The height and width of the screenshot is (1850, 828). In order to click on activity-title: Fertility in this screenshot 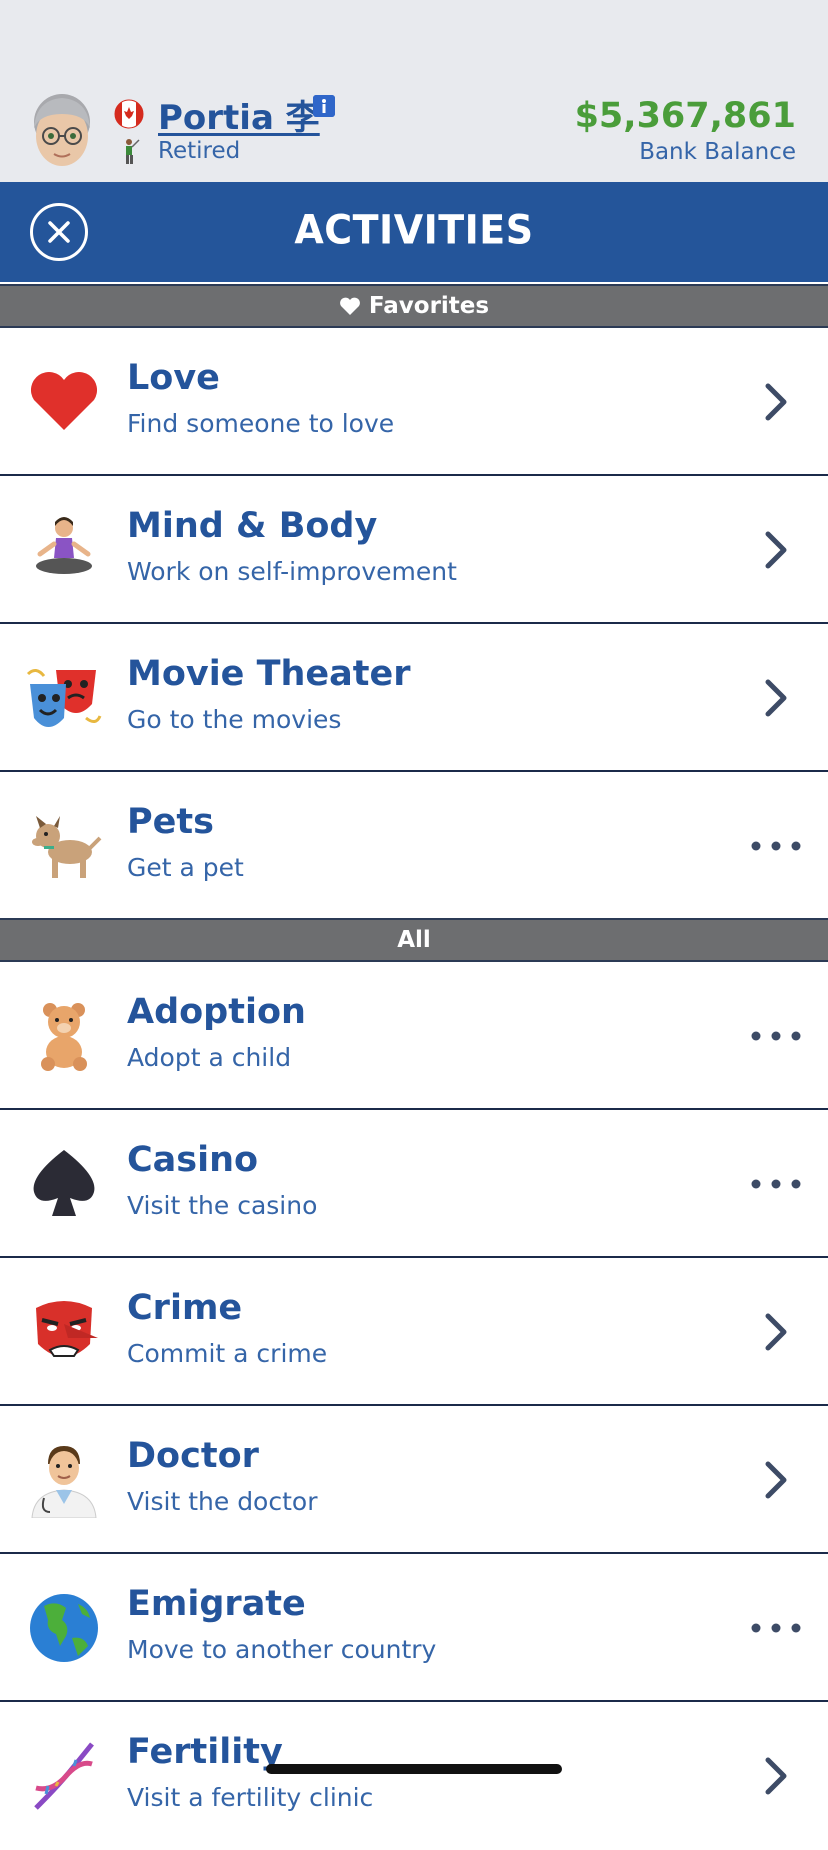, I will do `click(205, 1752)`.